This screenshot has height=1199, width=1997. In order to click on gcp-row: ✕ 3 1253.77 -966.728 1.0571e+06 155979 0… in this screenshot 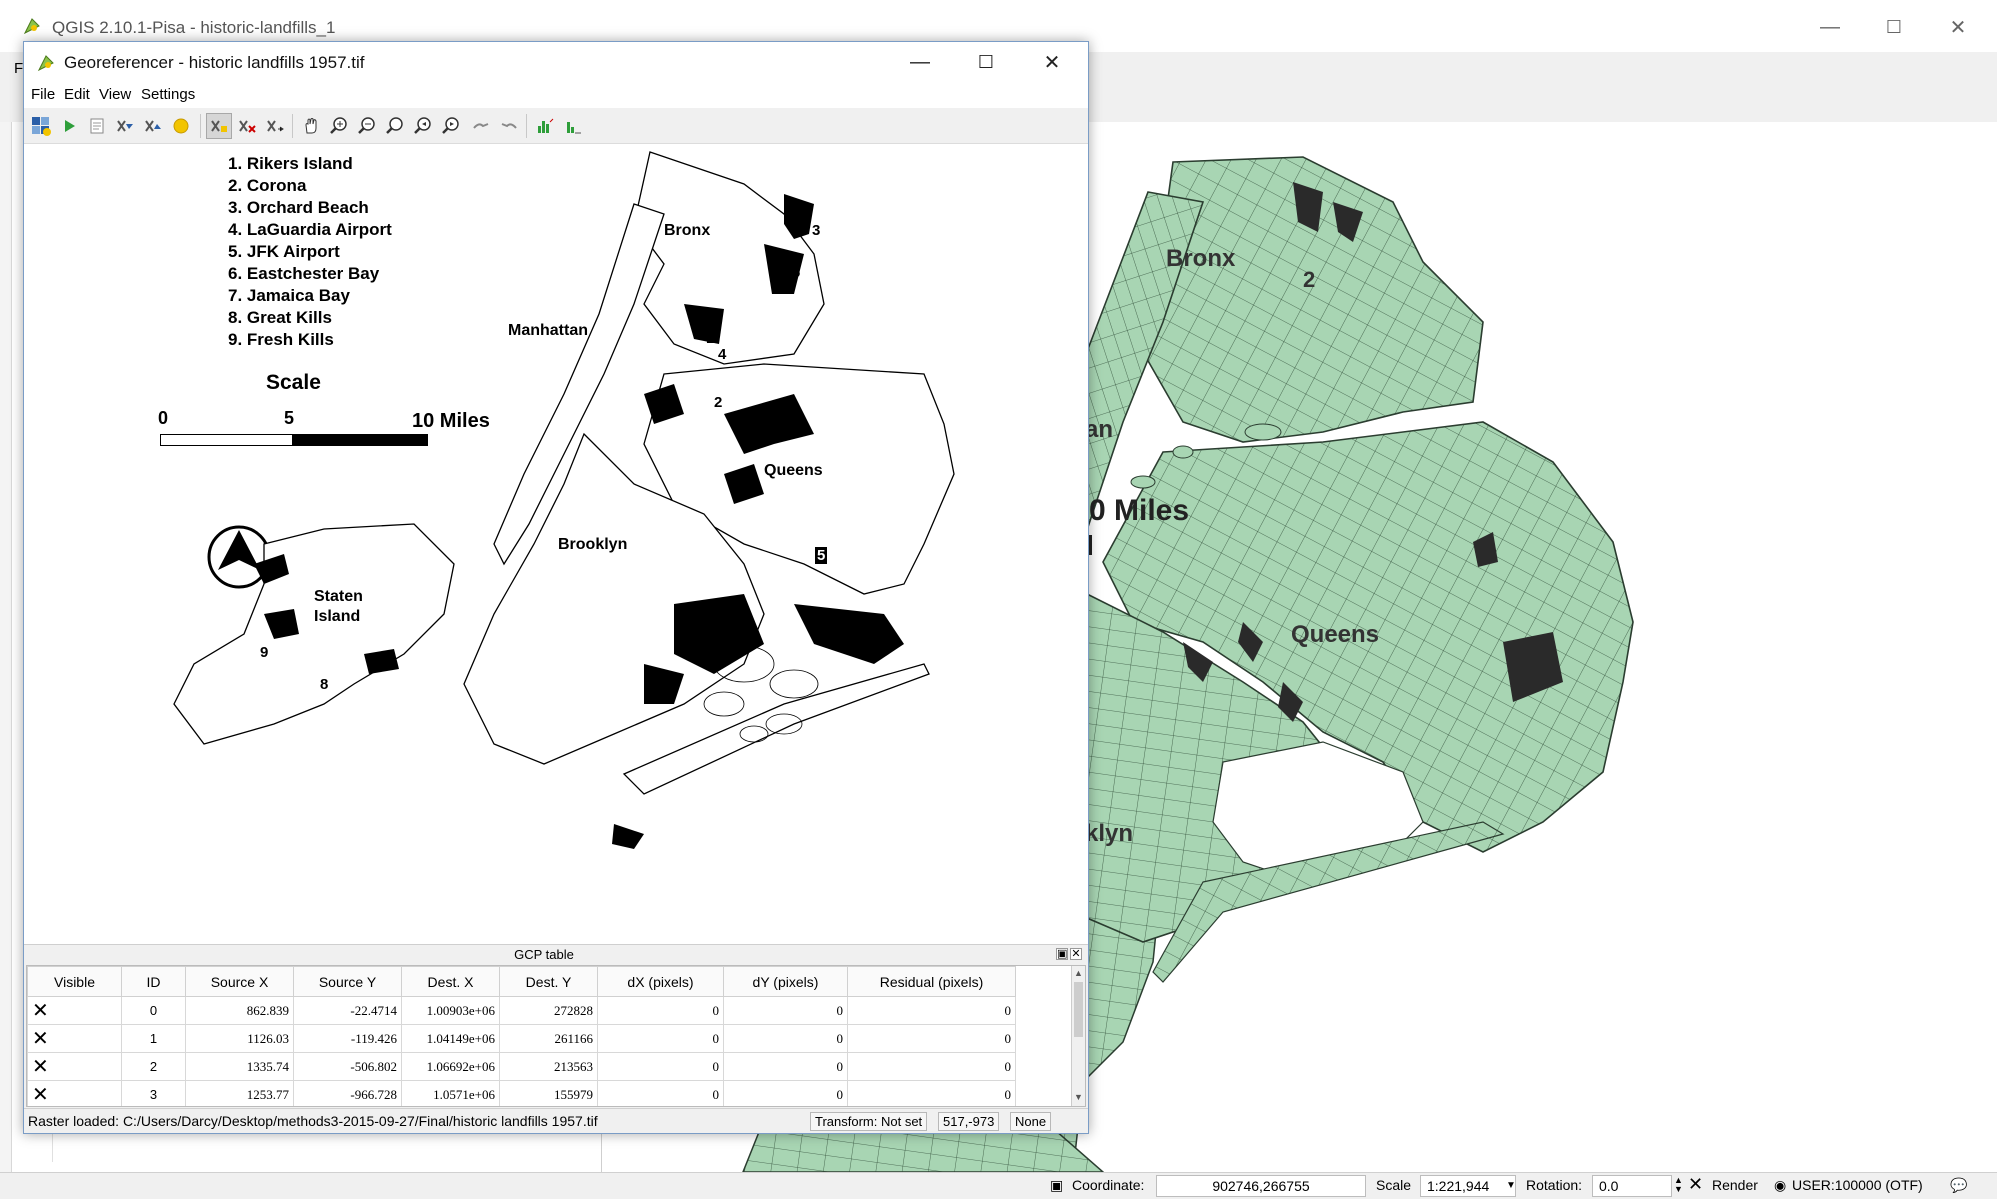, I will do `click(521, 1093)`.